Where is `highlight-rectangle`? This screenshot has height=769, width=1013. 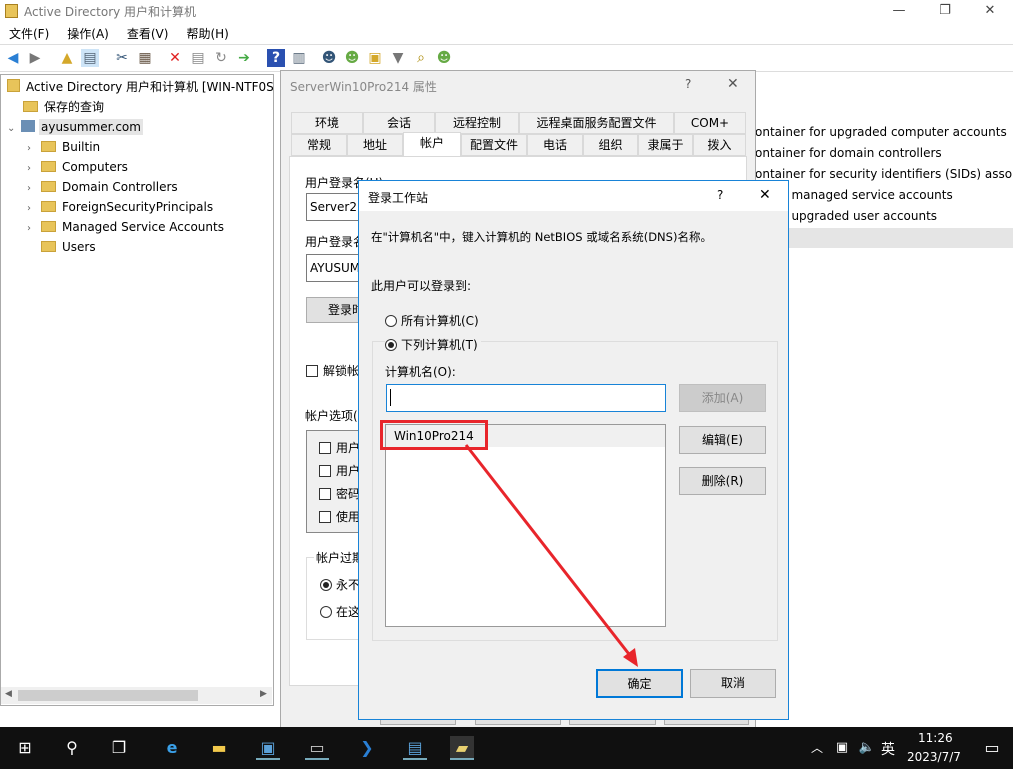
highlight-rectangle is located at coordinates (434, 435).